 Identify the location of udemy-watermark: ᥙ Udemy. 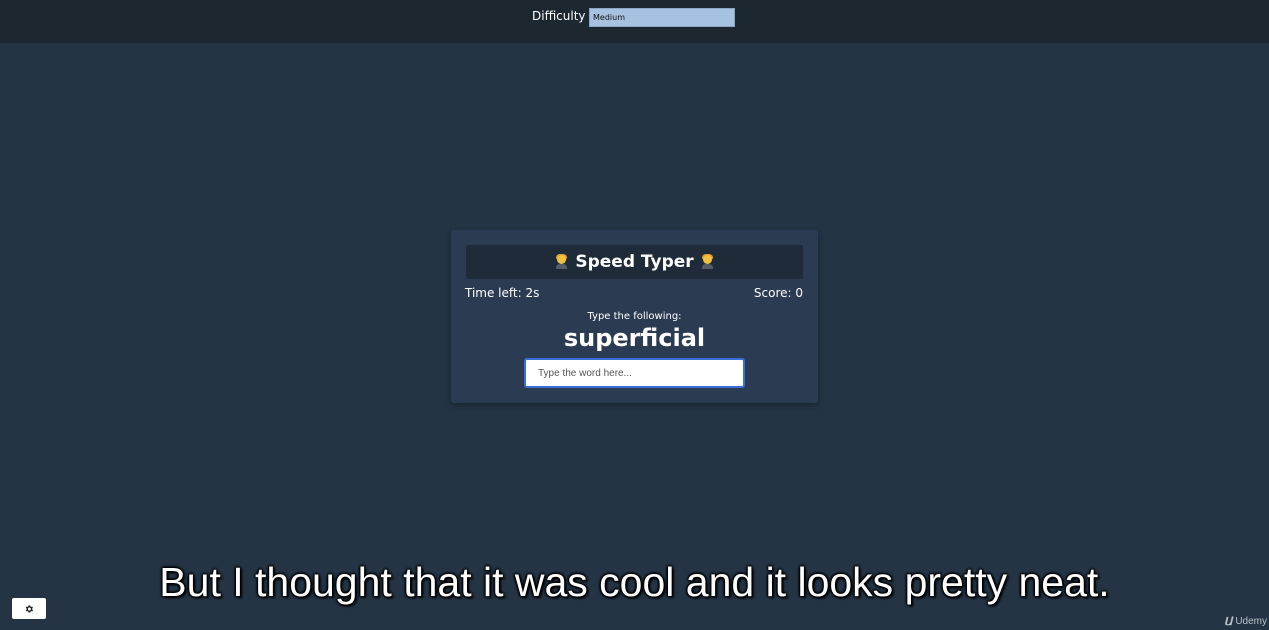
(1245, 621).